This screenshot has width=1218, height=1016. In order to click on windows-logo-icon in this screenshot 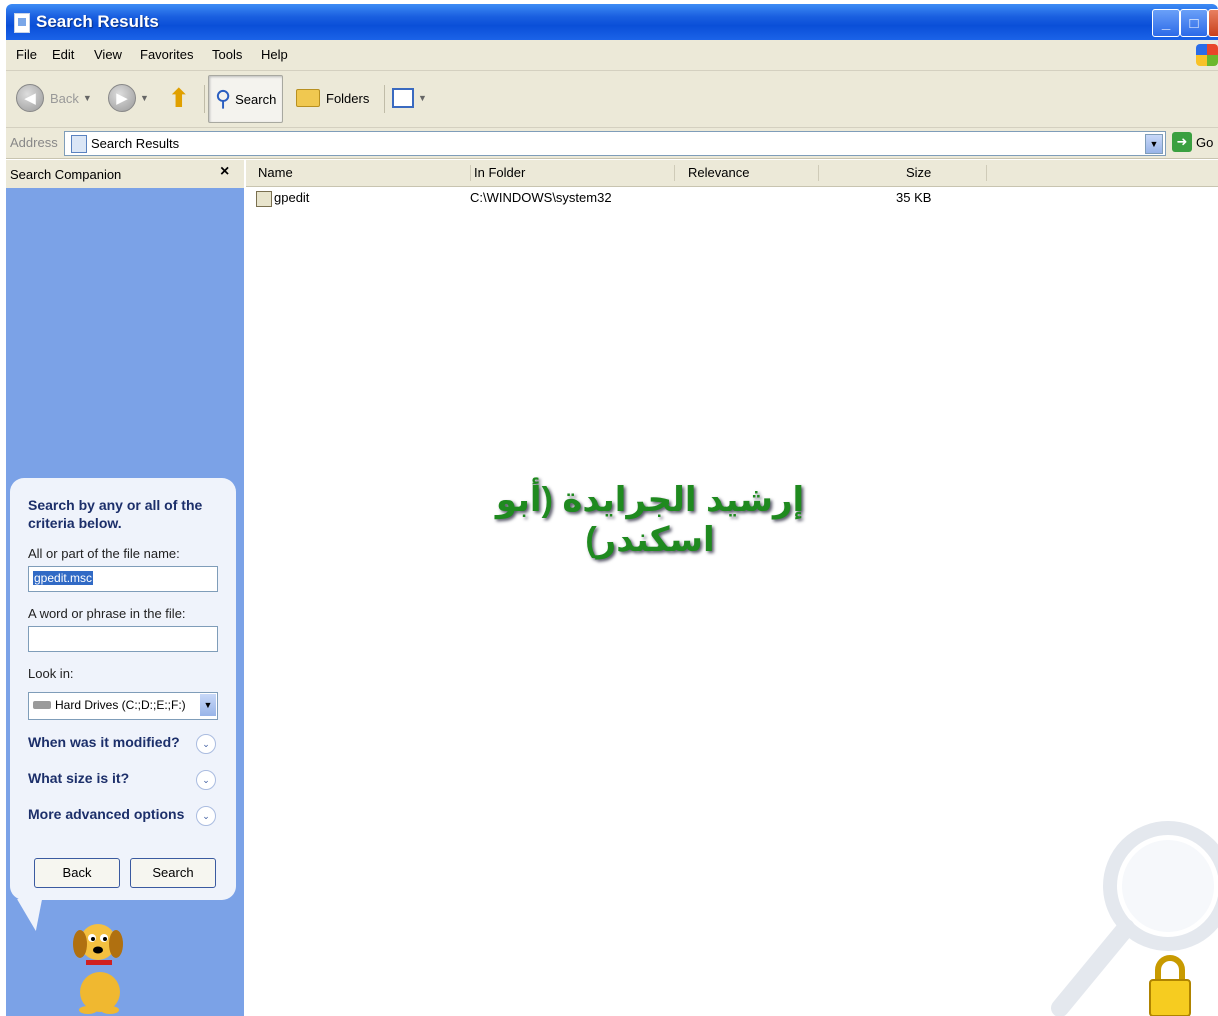, I will do `click(1207, 55)`.